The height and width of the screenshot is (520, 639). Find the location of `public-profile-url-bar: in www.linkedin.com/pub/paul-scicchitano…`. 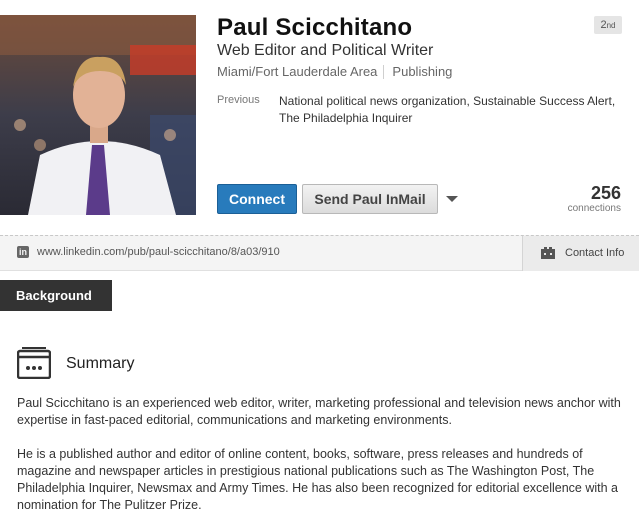

public-profile-url-bar: in www.linkedin.com/pub/paul-scicchitano… is located at coordinates (319, 253).